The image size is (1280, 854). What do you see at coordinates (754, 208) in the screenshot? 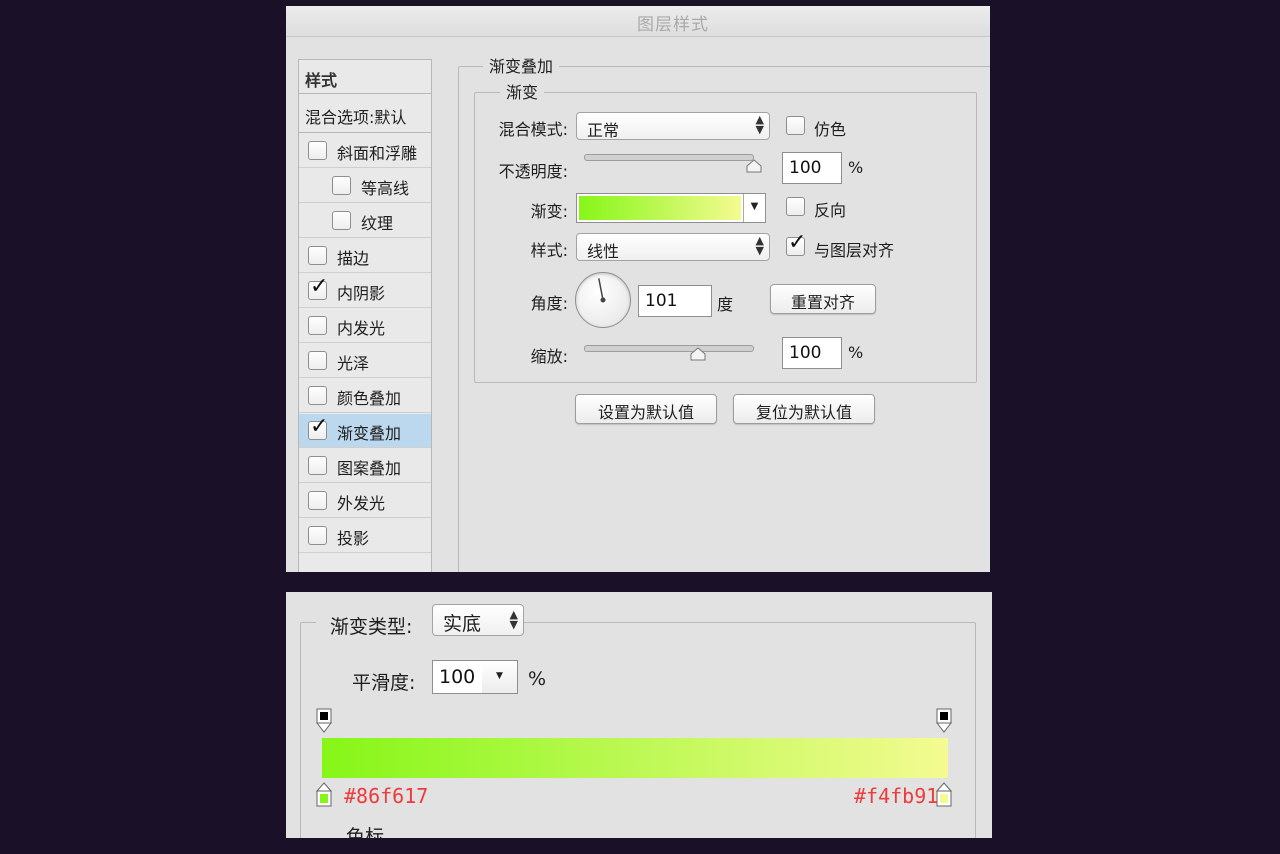
I see `gradient-dropdown-icon: ▼` at bounding box center [754, 208].